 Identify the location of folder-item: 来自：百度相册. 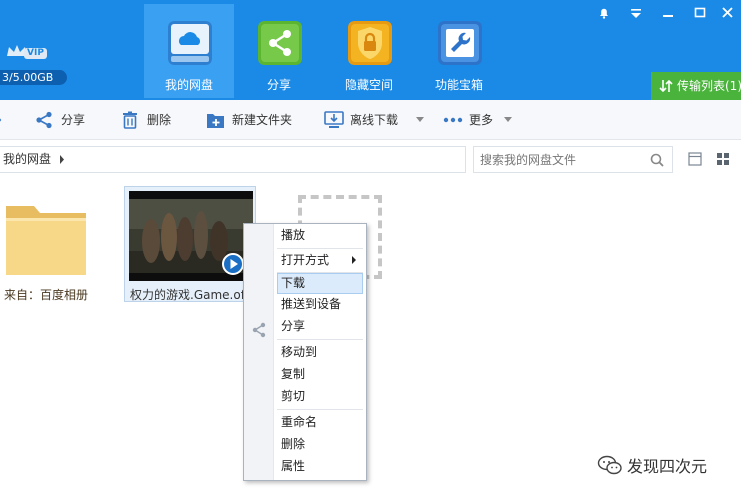
(46, 251).